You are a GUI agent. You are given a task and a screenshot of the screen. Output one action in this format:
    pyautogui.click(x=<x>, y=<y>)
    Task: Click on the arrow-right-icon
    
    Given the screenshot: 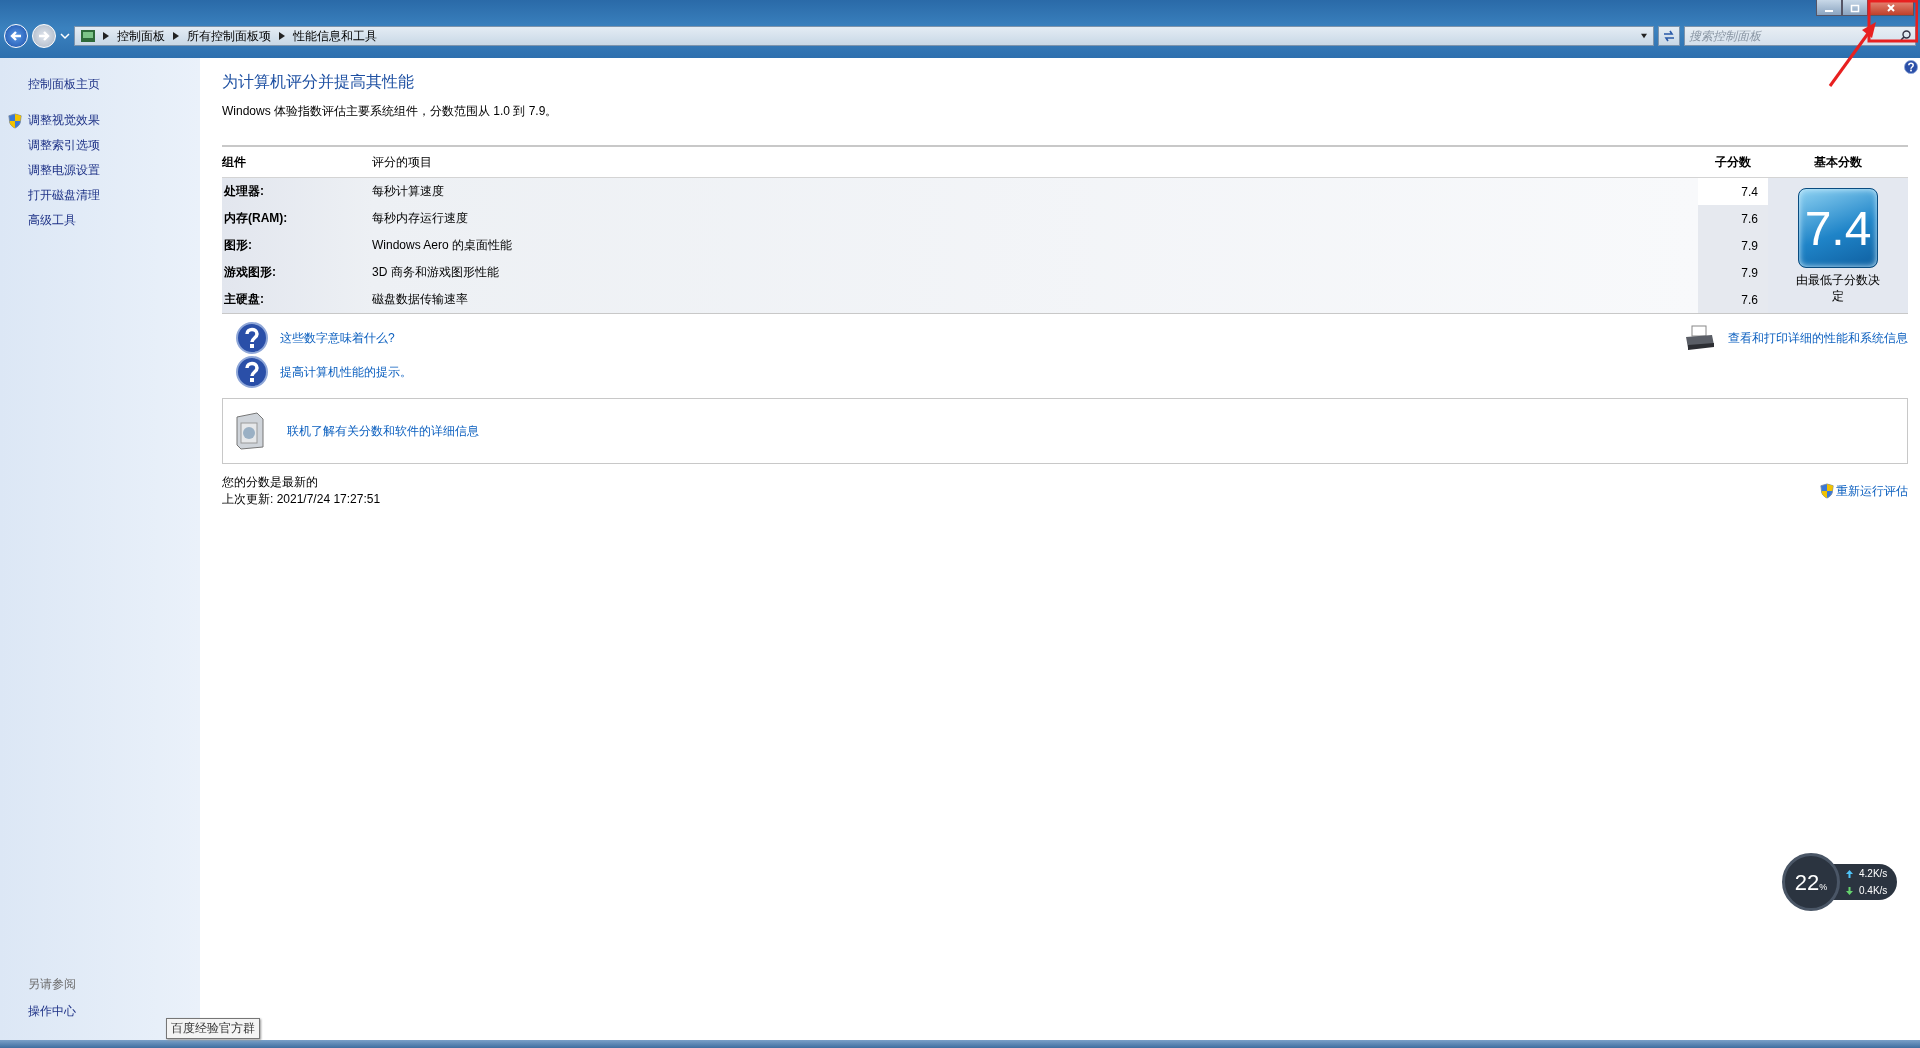 What is the action you would take?
    pyautogui.click(x=44, y=36)
    